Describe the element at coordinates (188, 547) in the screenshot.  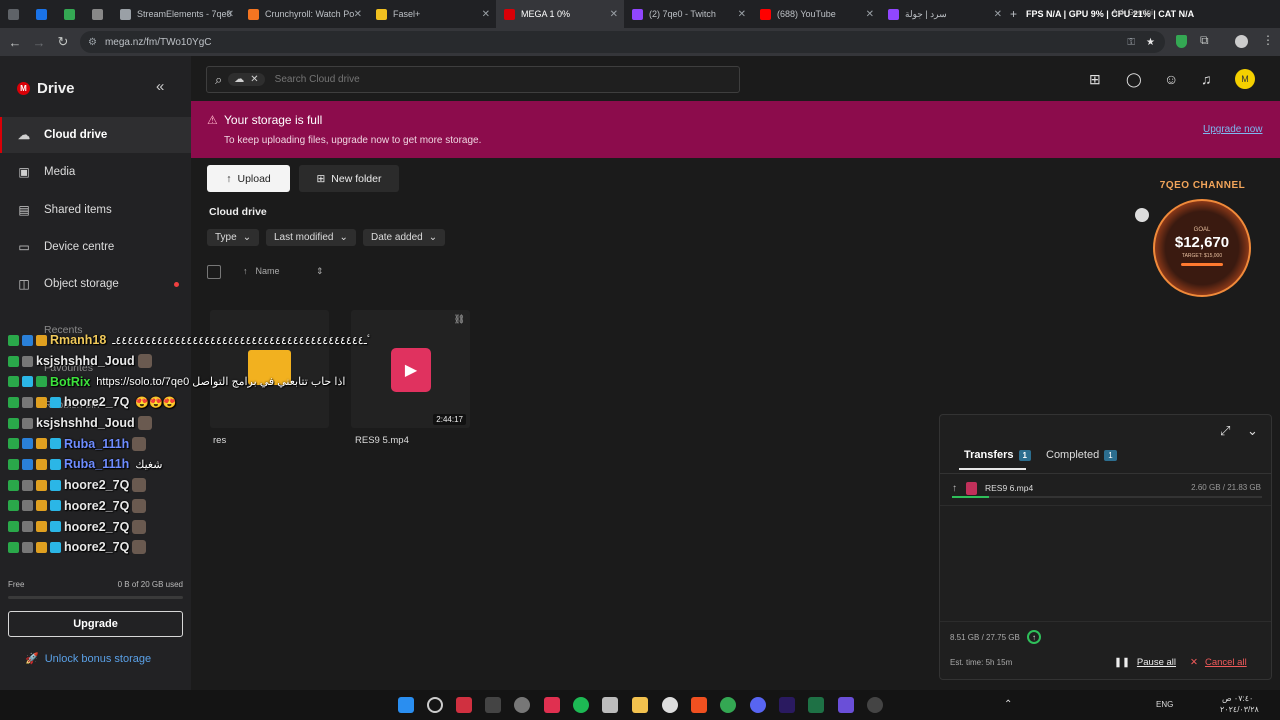
I see `chat-message: hoore2_7Q` at that location.